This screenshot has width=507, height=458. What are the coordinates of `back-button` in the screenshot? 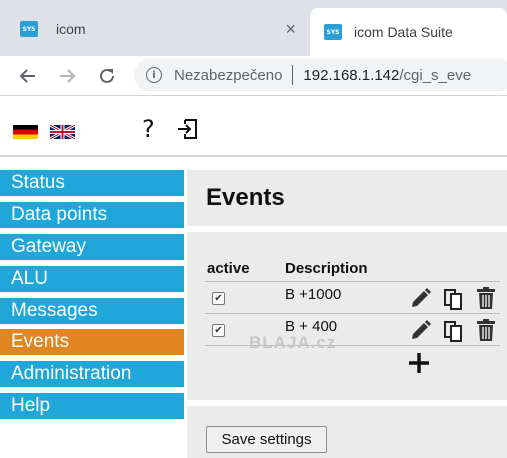 It's located at (28, 76).